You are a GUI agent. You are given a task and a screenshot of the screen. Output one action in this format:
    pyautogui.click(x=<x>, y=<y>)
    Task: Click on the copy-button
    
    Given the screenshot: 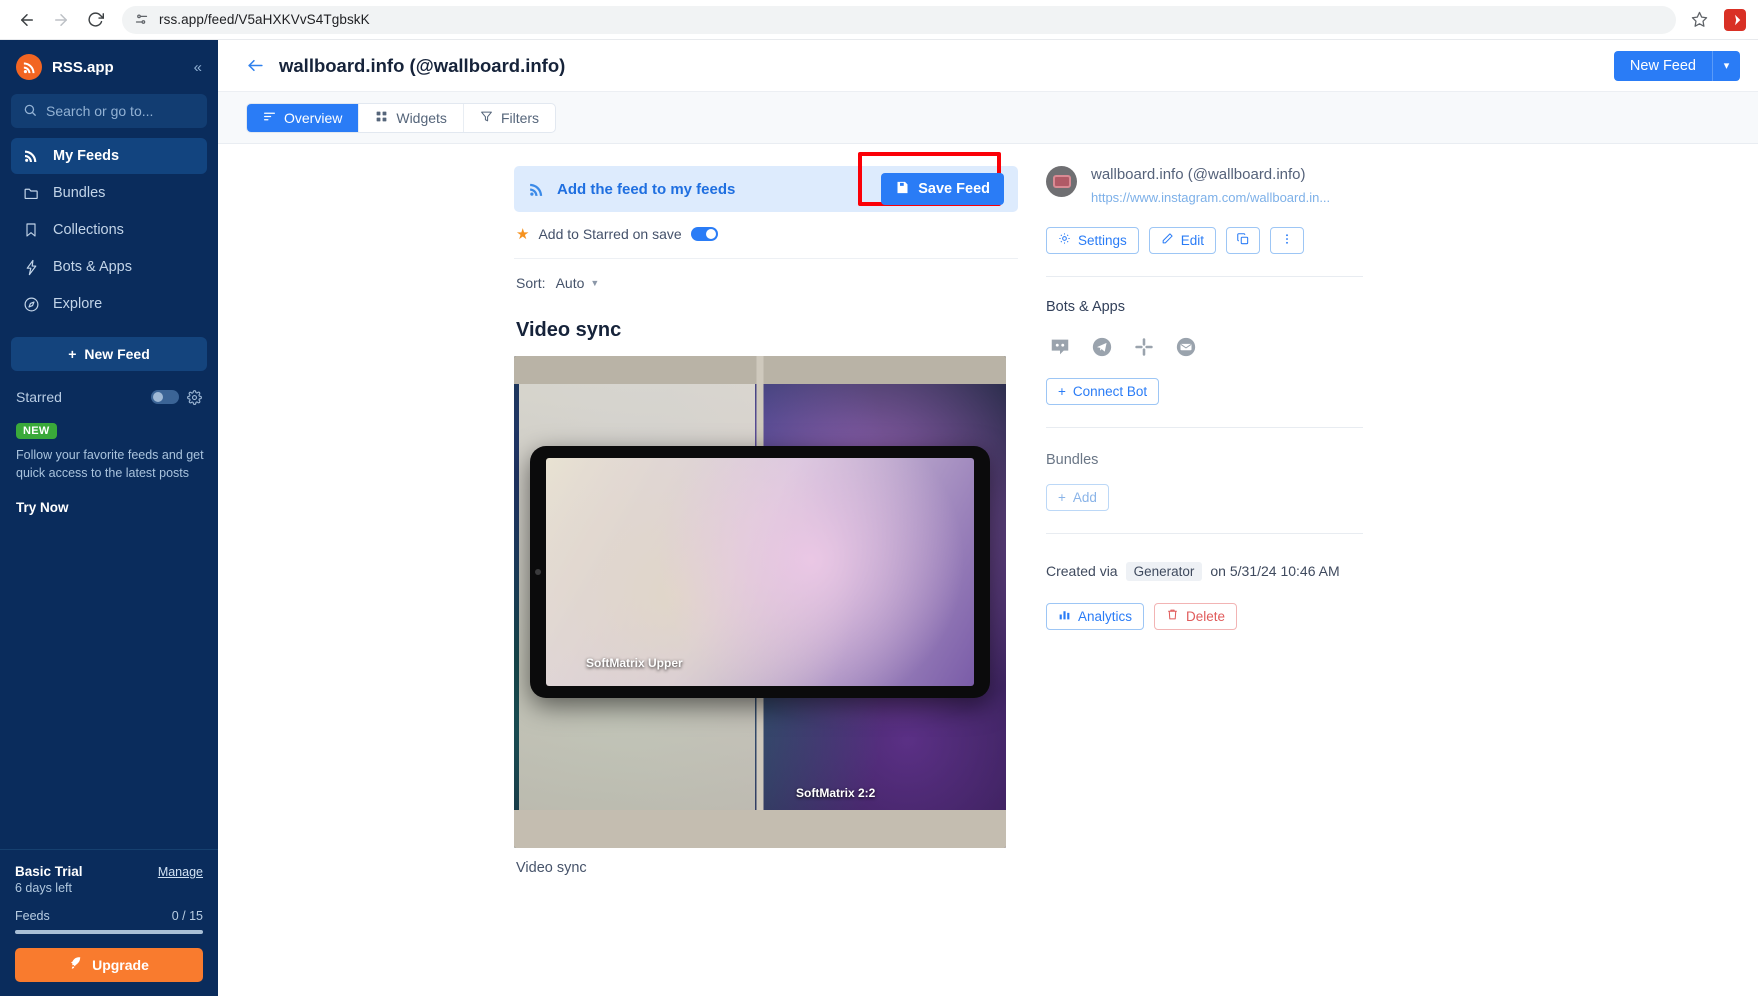 What is the action you would take?
    pyautogui.click(x=1243, y=240)
    